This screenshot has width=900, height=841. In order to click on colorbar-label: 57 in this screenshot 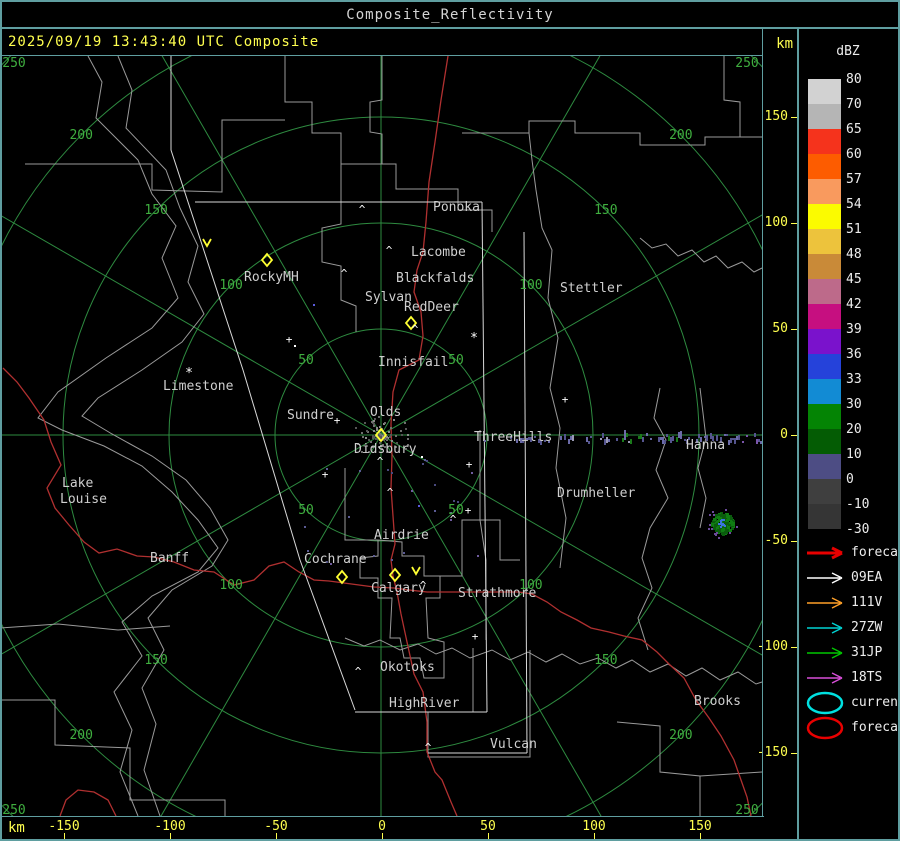, I will do `click(854, 179)`.